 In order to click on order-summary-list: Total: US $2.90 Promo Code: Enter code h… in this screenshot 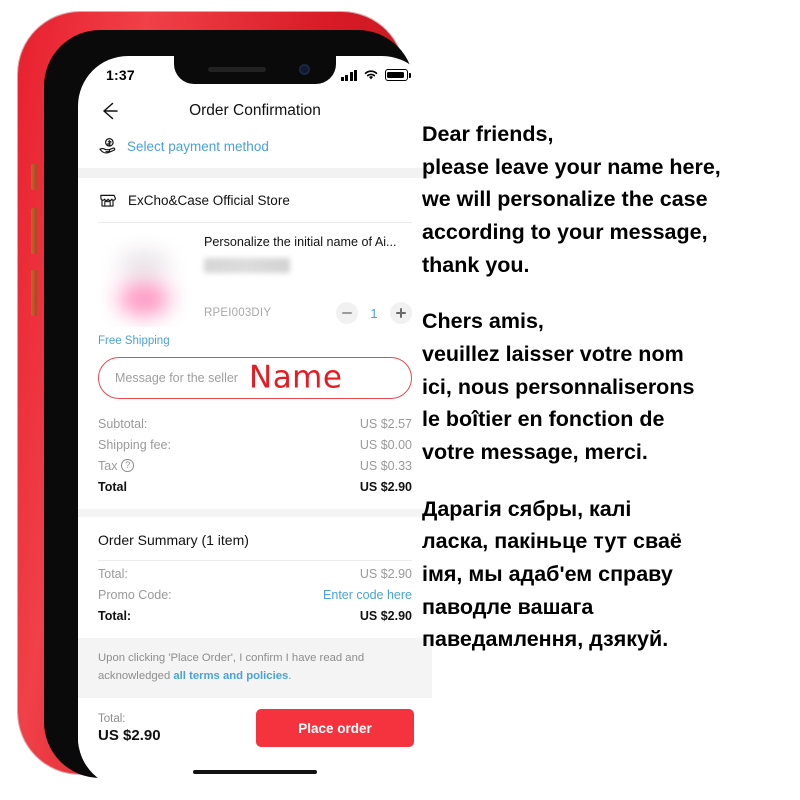, I will do `click(255, 599)`.